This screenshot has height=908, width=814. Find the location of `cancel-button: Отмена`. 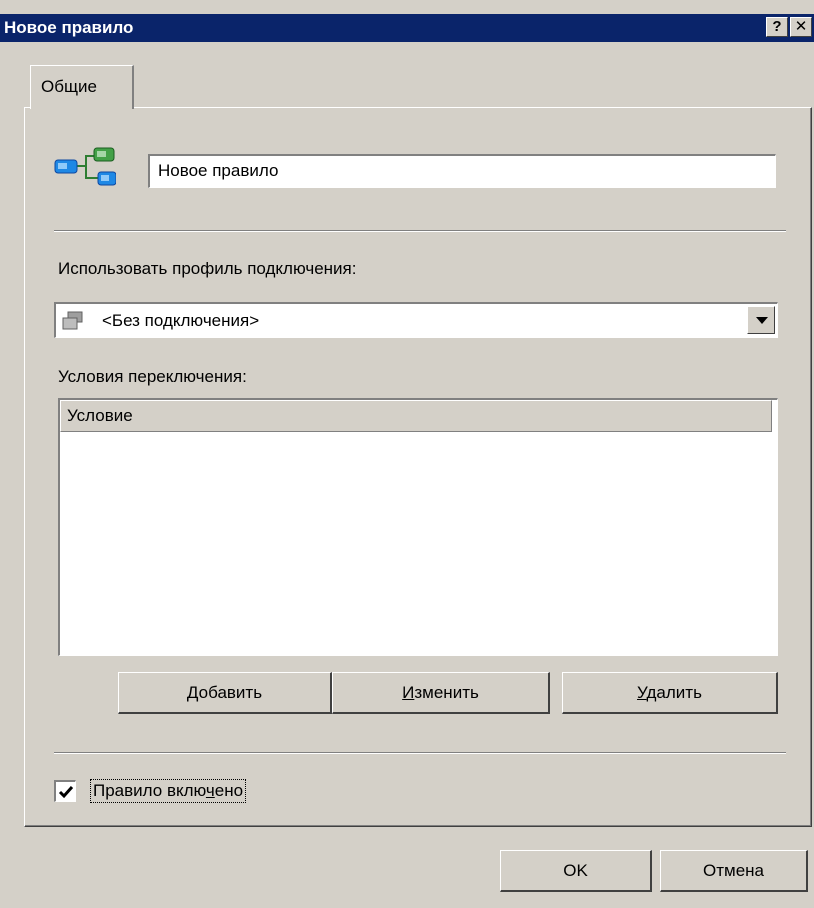

cancel-button: Отмена is located at coordinates (734, 871).